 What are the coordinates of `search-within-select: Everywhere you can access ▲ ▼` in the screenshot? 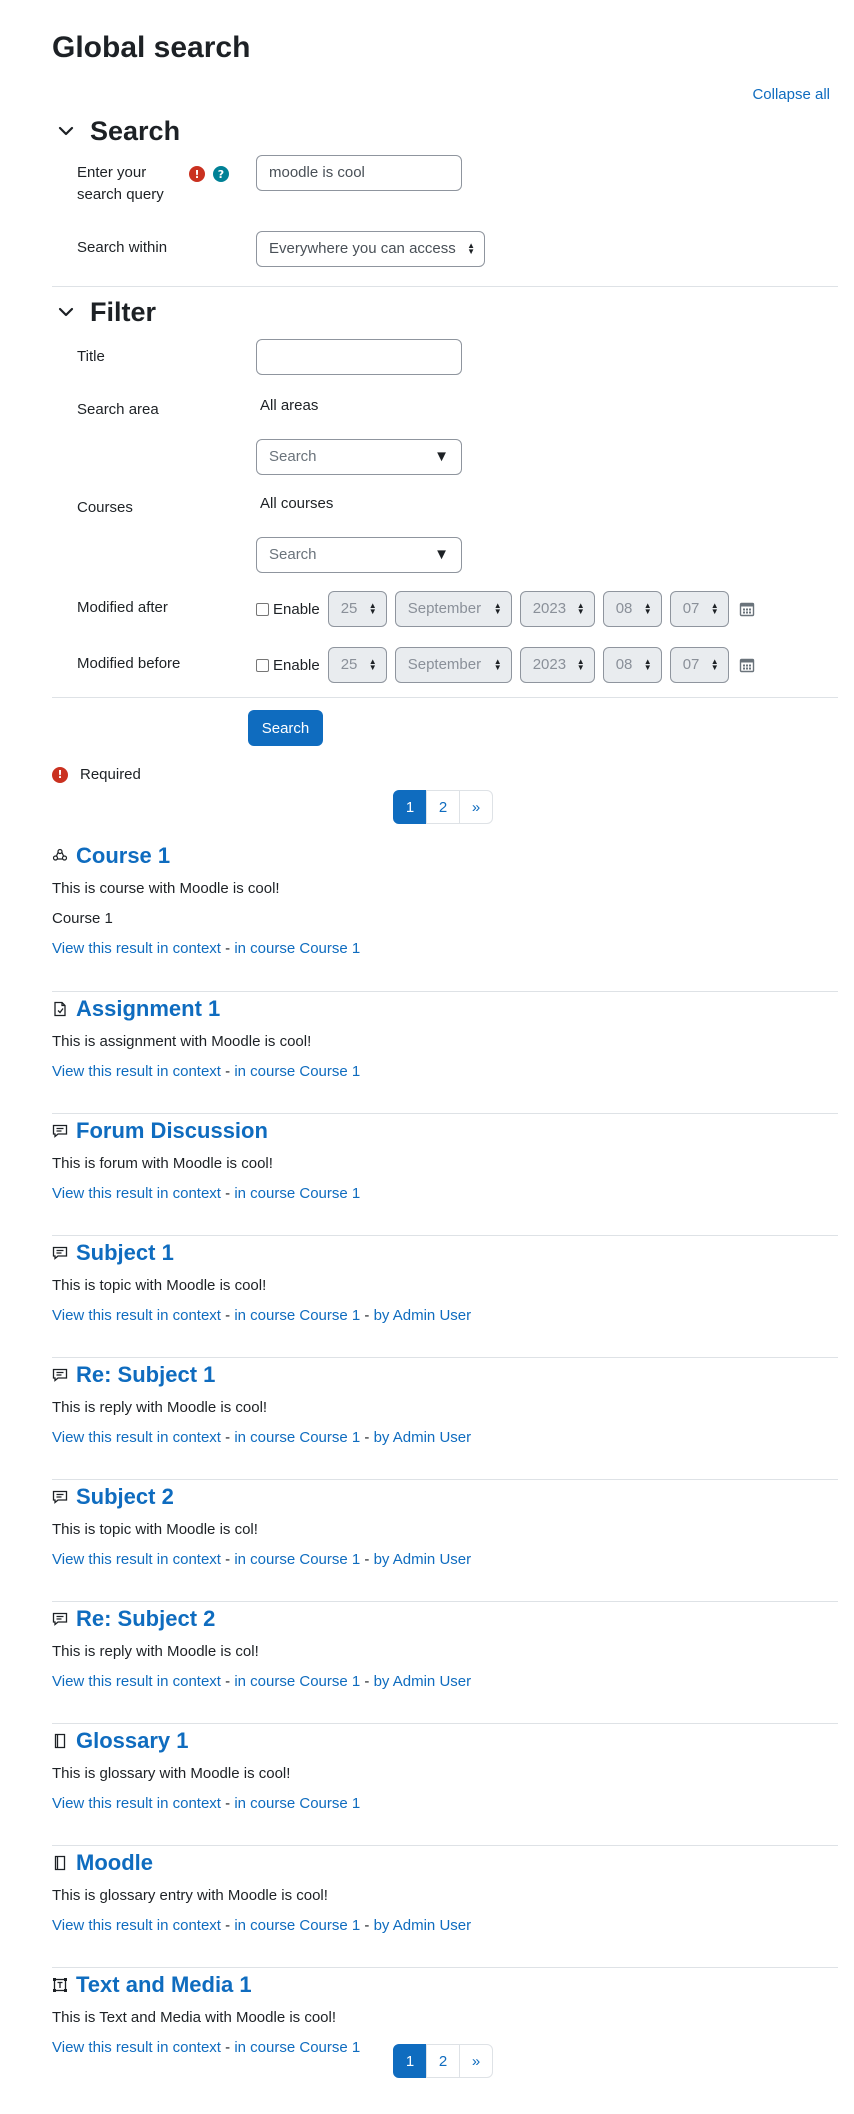 It's located at (370, 249).